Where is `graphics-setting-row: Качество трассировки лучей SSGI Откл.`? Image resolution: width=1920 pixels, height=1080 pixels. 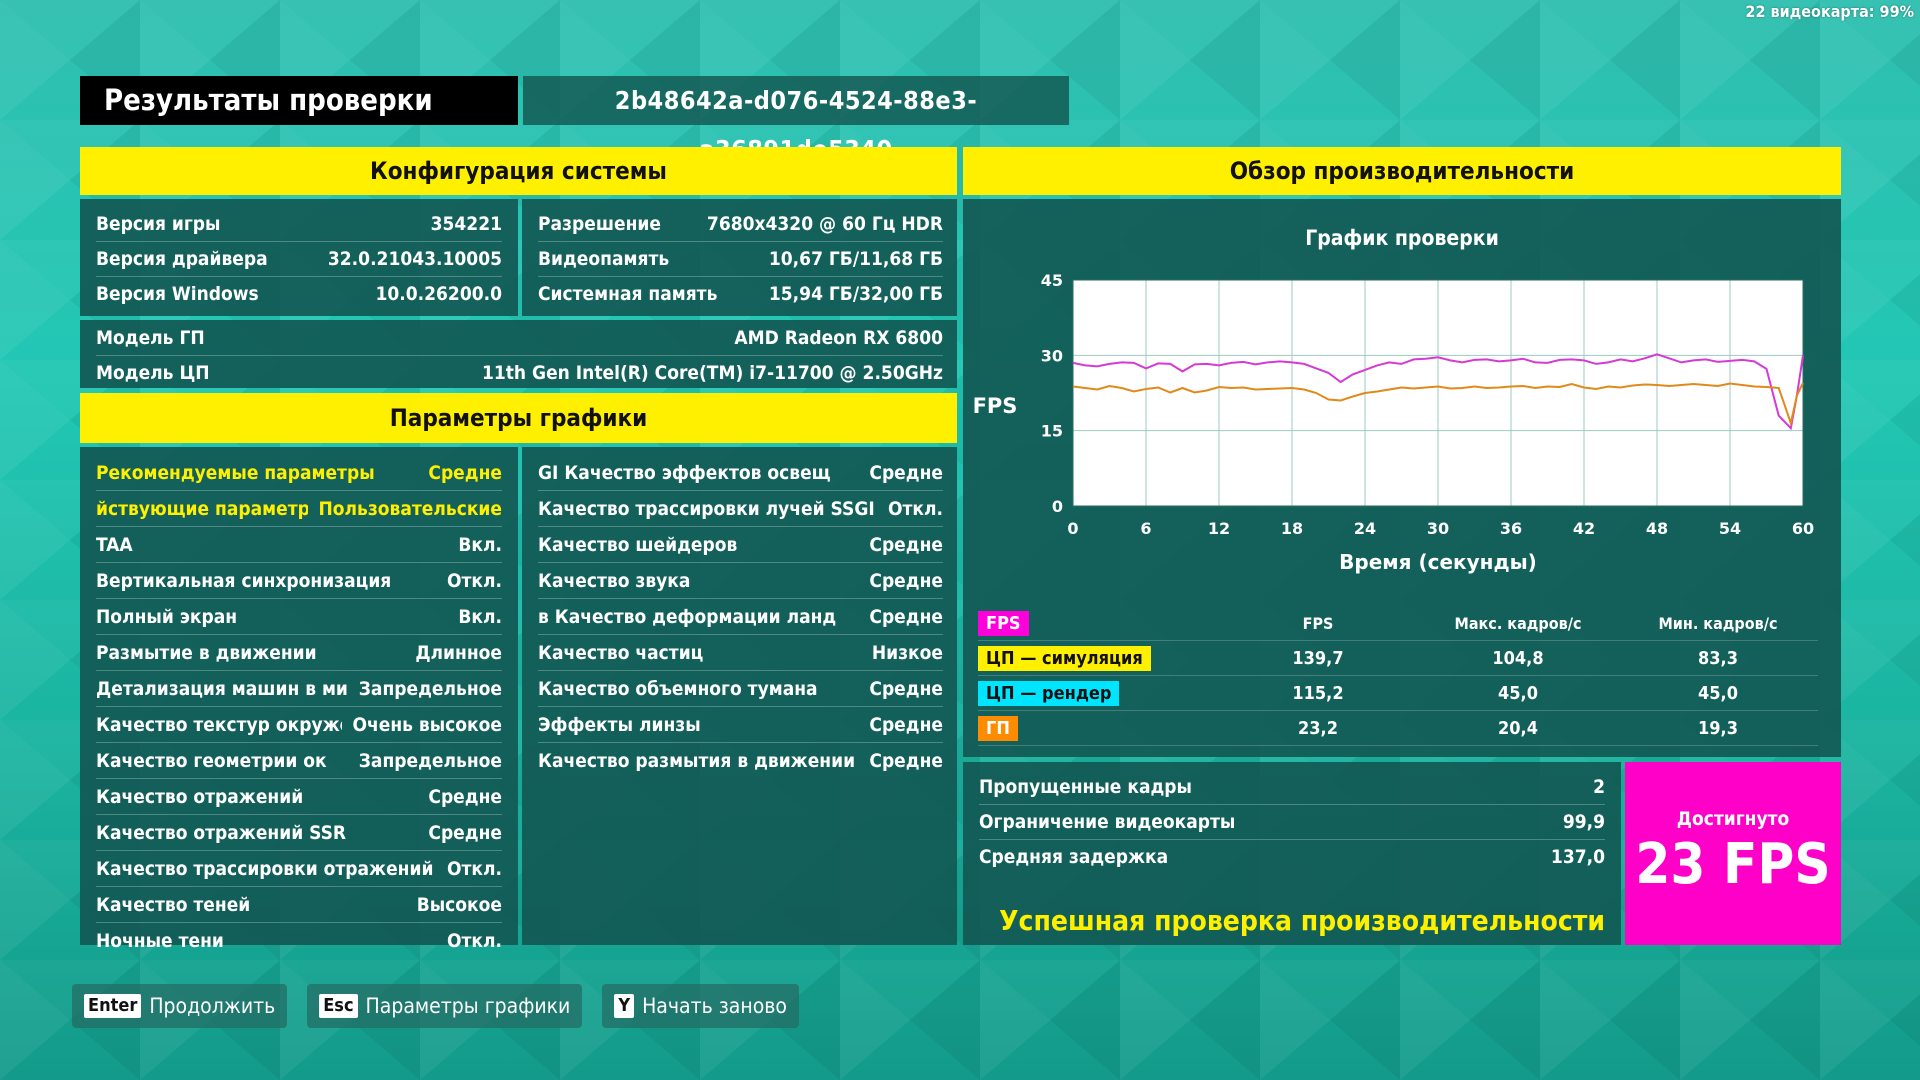
graphics-setting-row: Качество трассировки лучей SSGI Откл. is located at coordinates (740, 509).